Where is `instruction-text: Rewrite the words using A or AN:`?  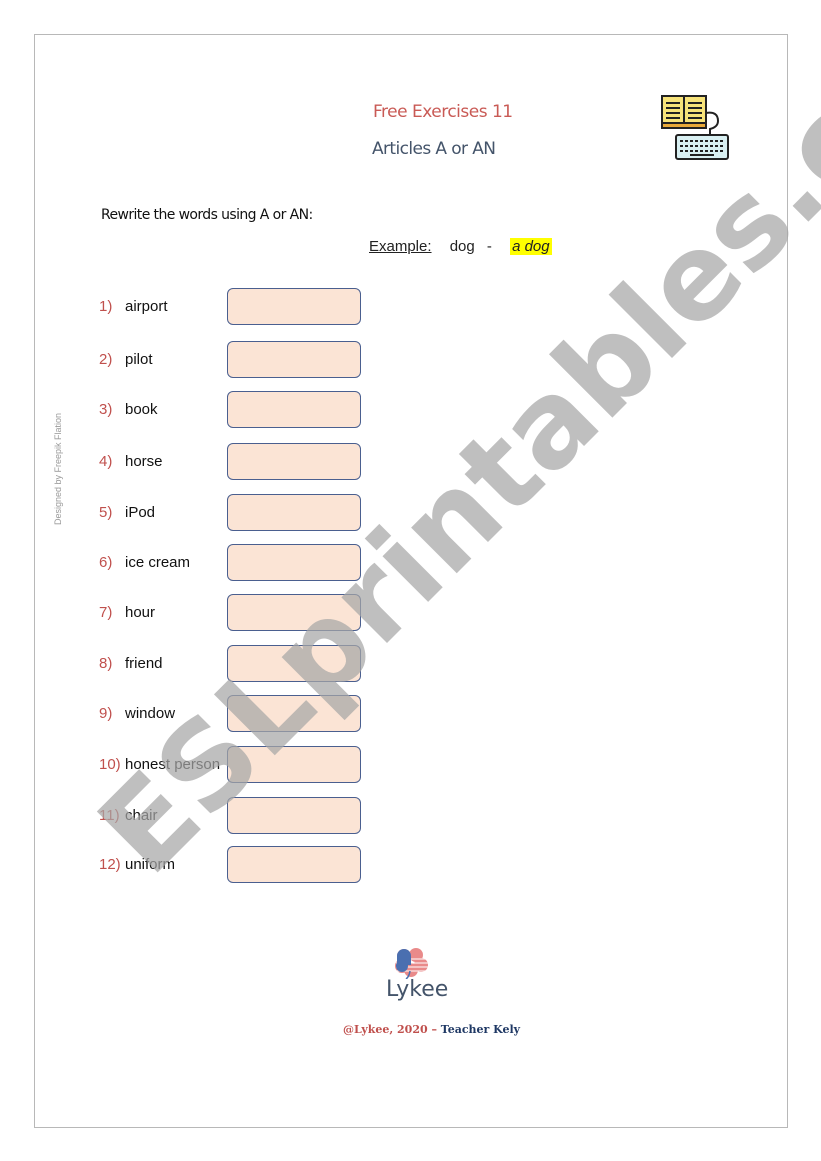 instruction-text: Rewrite the words using A or AN: is located at coordinates (207, 215).